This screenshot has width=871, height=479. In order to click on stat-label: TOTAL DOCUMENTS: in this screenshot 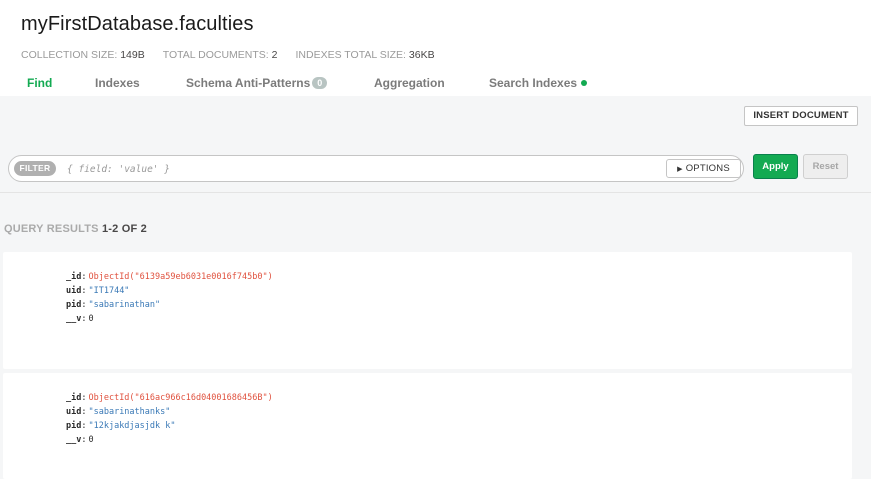, I will do `click(215, 55)`.